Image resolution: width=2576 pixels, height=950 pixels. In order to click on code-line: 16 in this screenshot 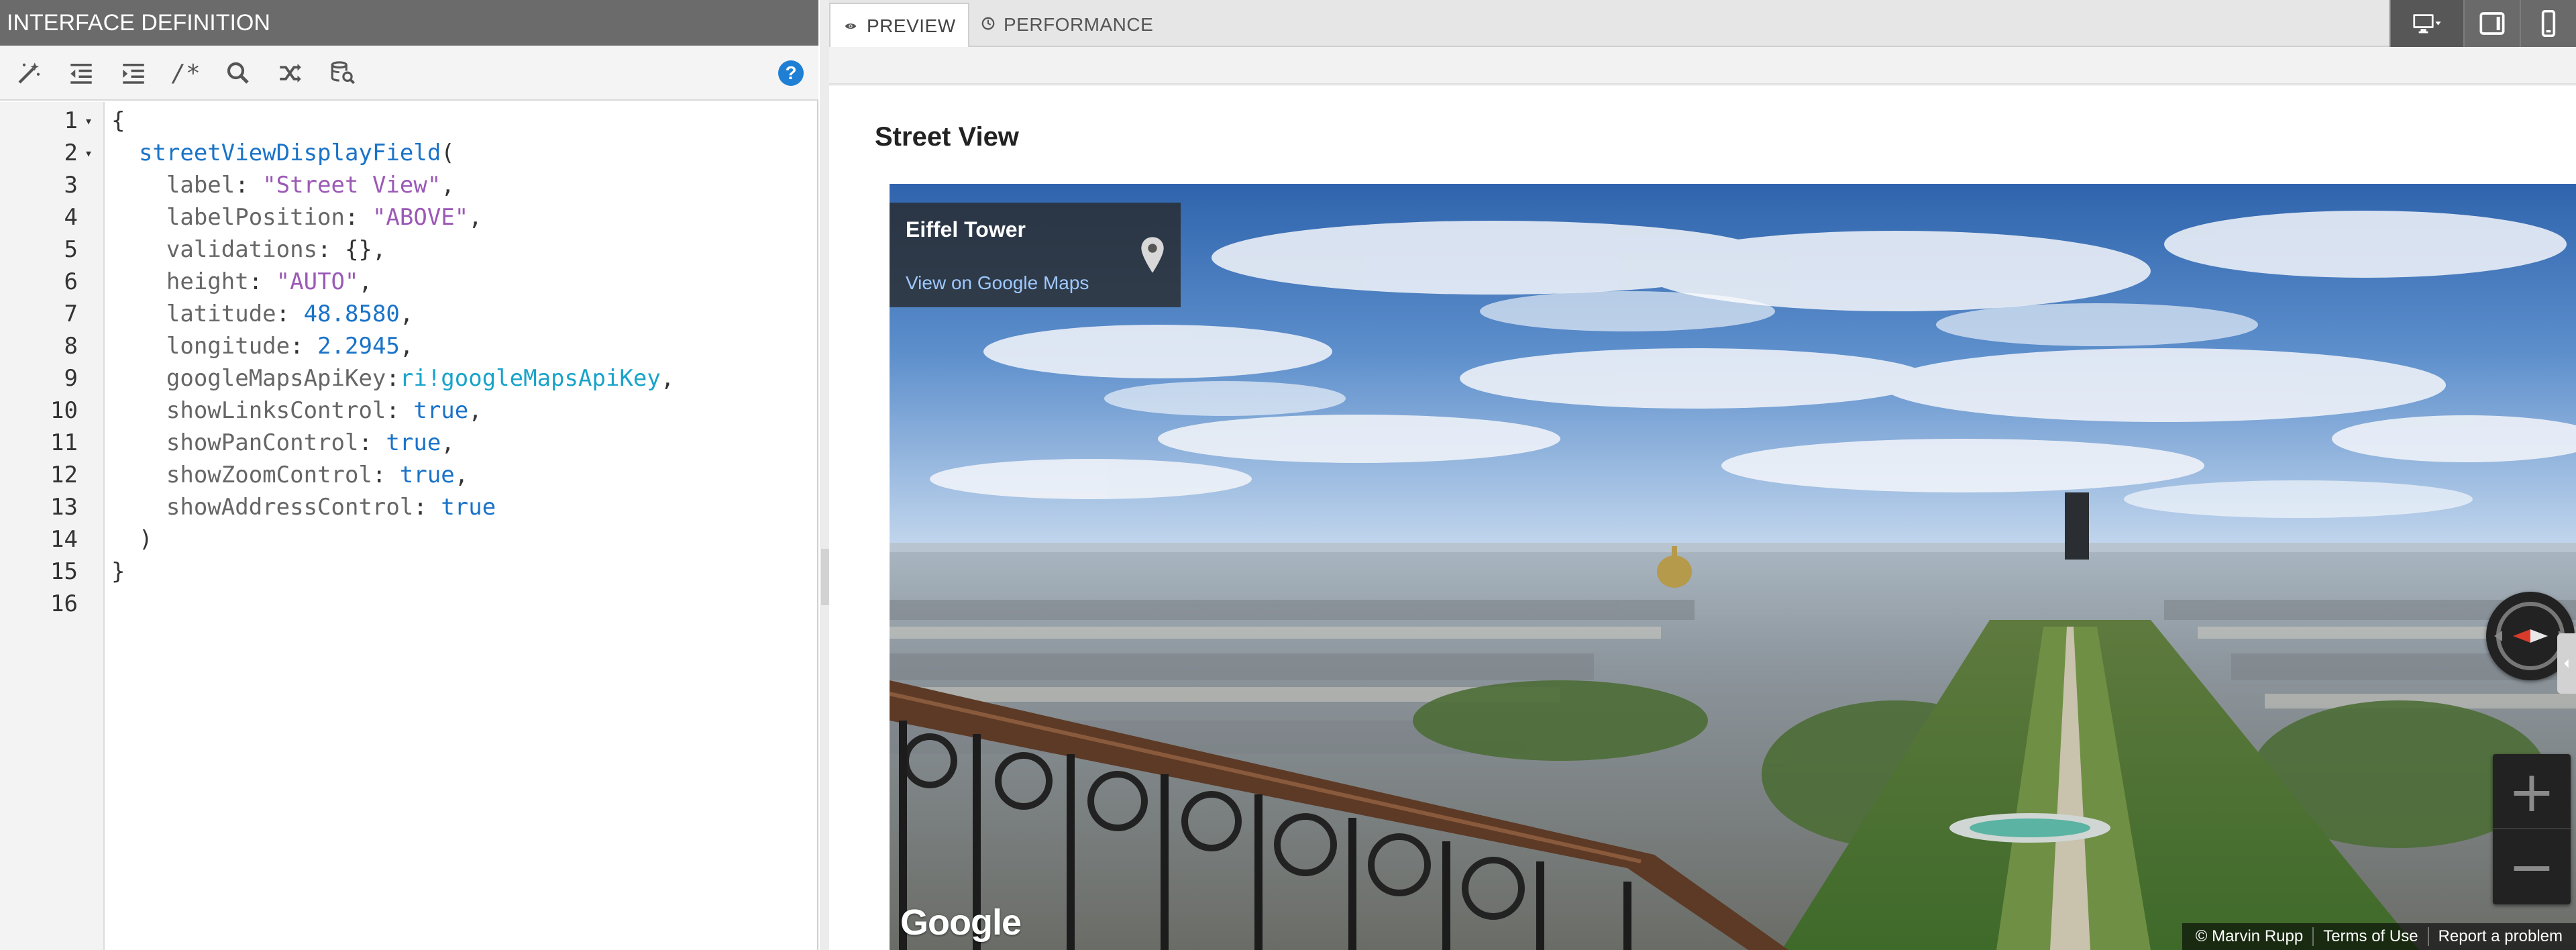, I will do `click(408, 604)`.